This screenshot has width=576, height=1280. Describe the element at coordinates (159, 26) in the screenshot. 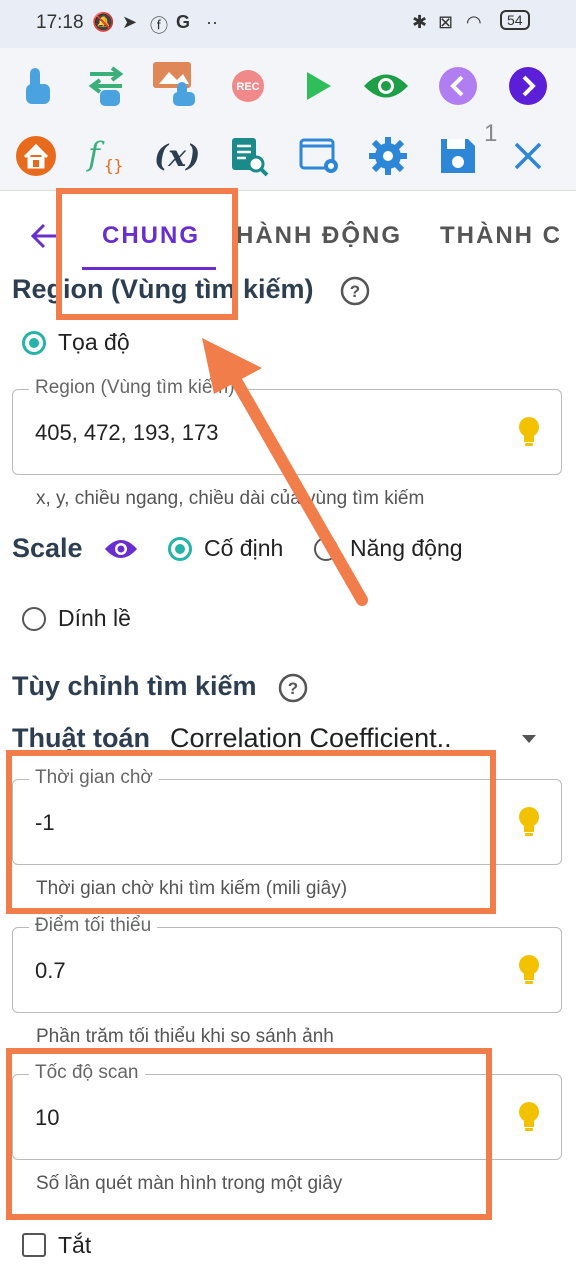

I see `facebook-icon: ⓕ` at that location.